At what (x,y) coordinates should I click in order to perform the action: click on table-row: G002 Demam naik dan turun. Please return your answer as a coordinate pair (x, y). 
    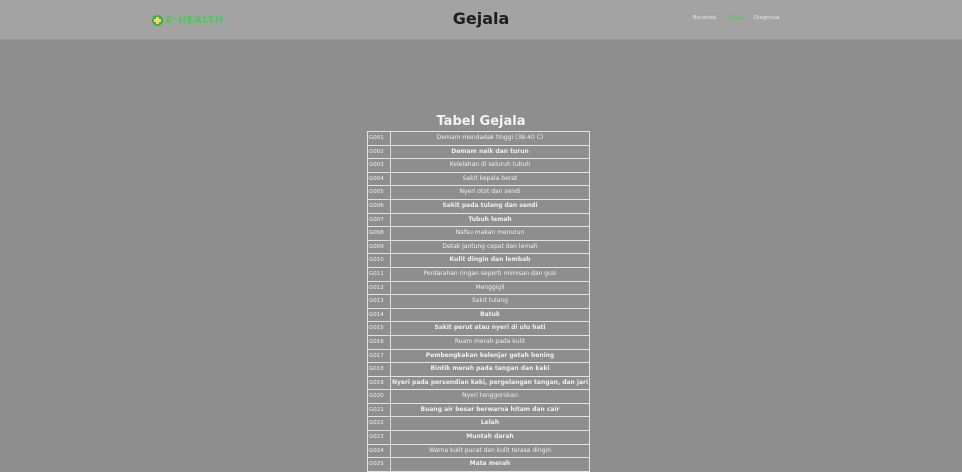
    Looking at the image, I should click on (478, 152).